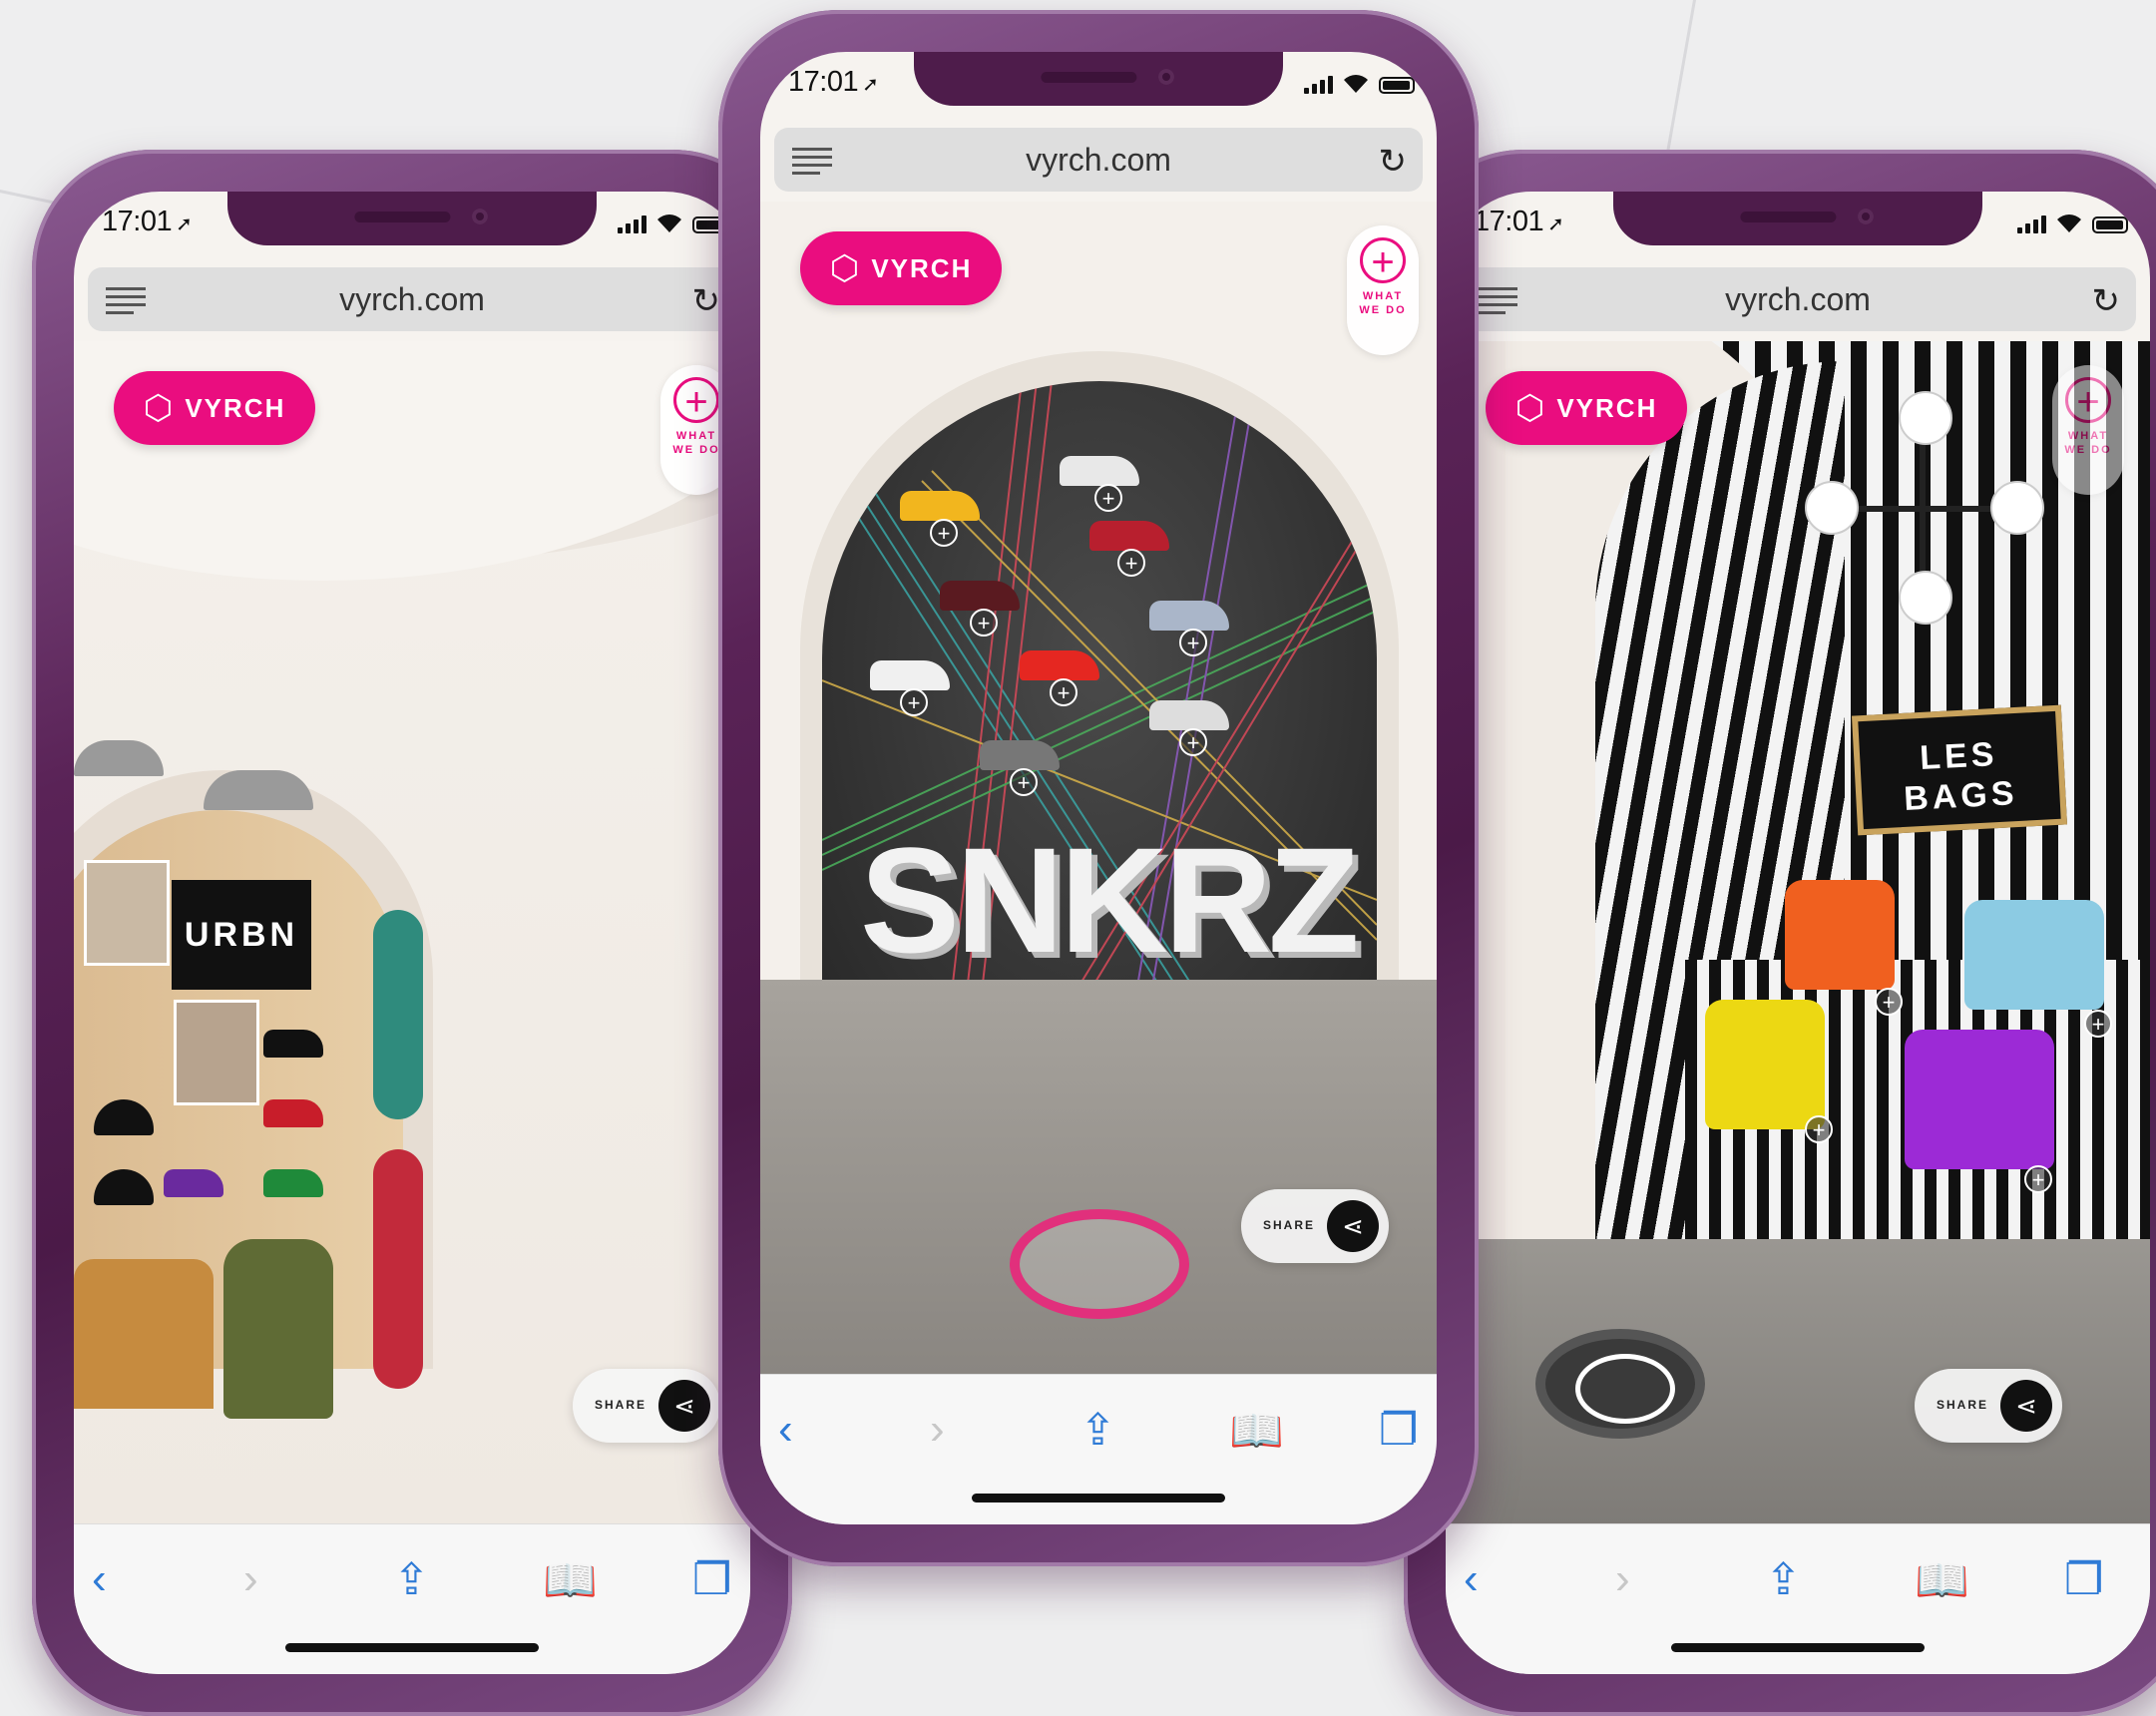 This screenshot has height=1716, width=2156. What do you see at coordinates (398, 1269) in the screenshot?
I see `skateboard-product` at bounding box center [398, 1269].